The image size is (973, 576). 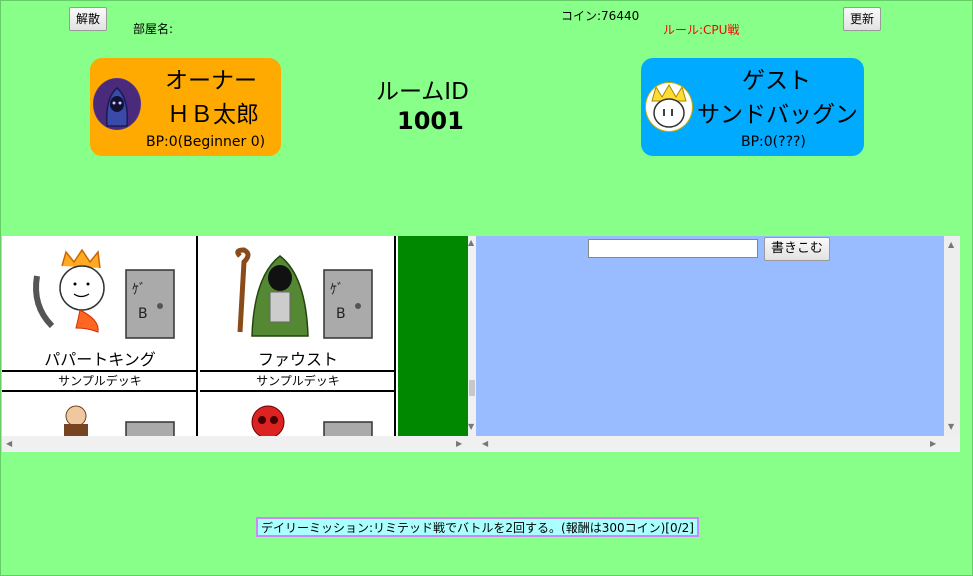 I want to click on chat-vertical-scrollbar: ▲ ▼, so click(x=952, y=336).